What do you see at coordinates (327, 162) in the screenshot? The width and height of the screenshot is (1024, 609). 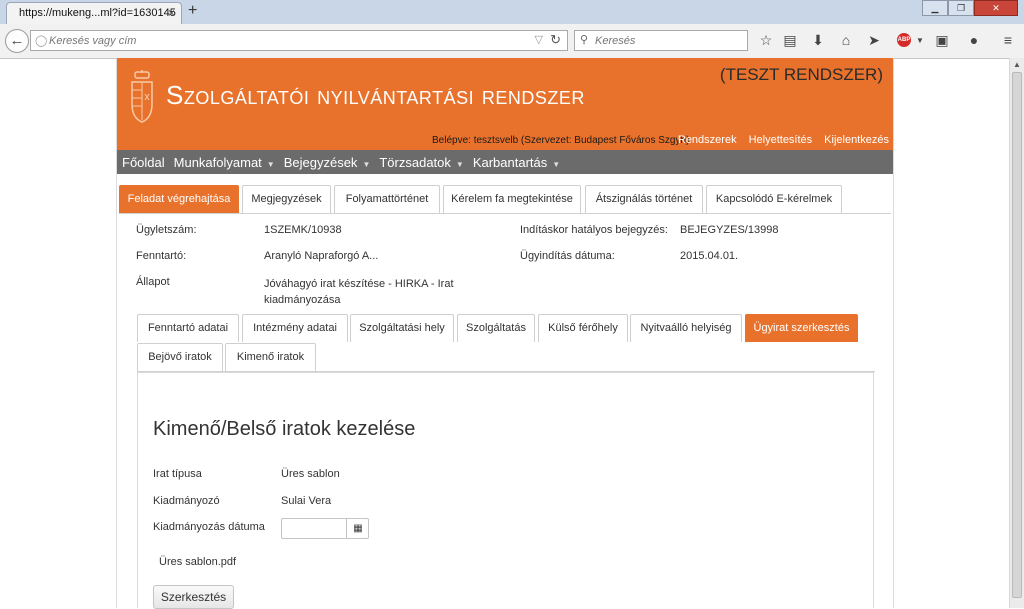 I see `menu-item-bejegyzesek: Bejegyzések ▼` at bounding box center [327, 162].